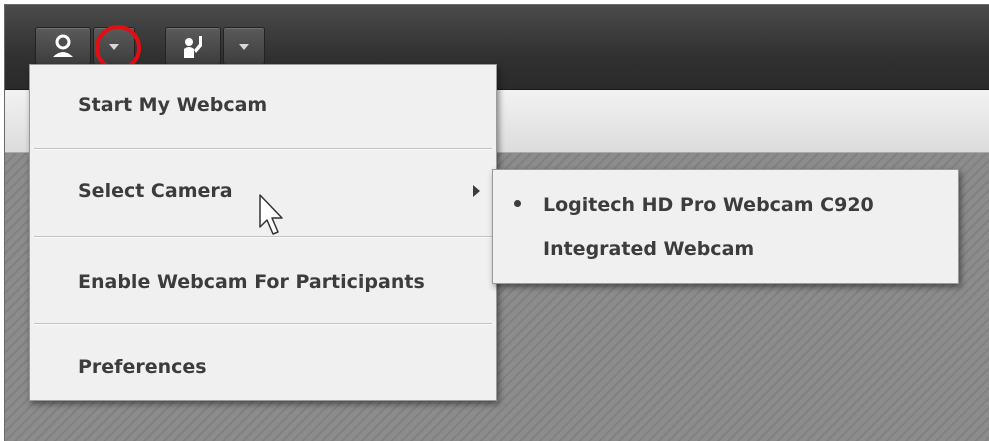  I want to click on menu-item-label: Select Camera, so click(155, 191).